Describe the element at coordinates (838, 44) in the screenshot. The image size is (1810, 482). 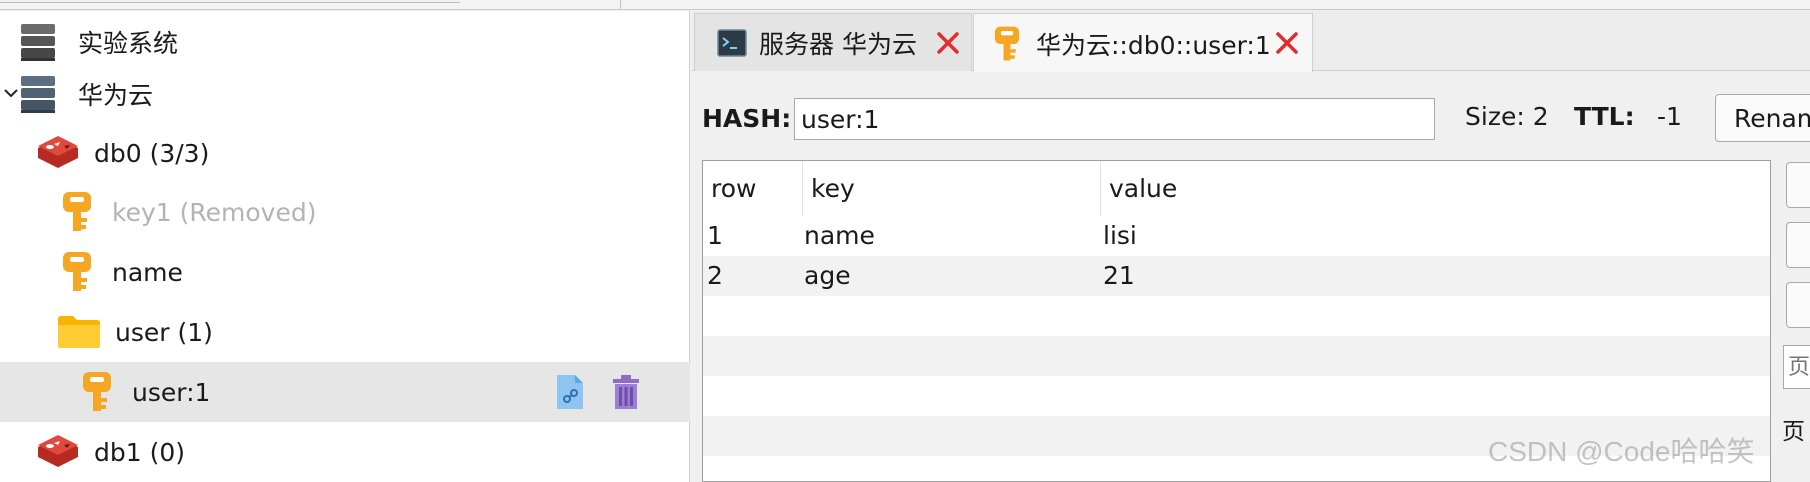
I see `tab-label: 服务器 华为云` at that location.